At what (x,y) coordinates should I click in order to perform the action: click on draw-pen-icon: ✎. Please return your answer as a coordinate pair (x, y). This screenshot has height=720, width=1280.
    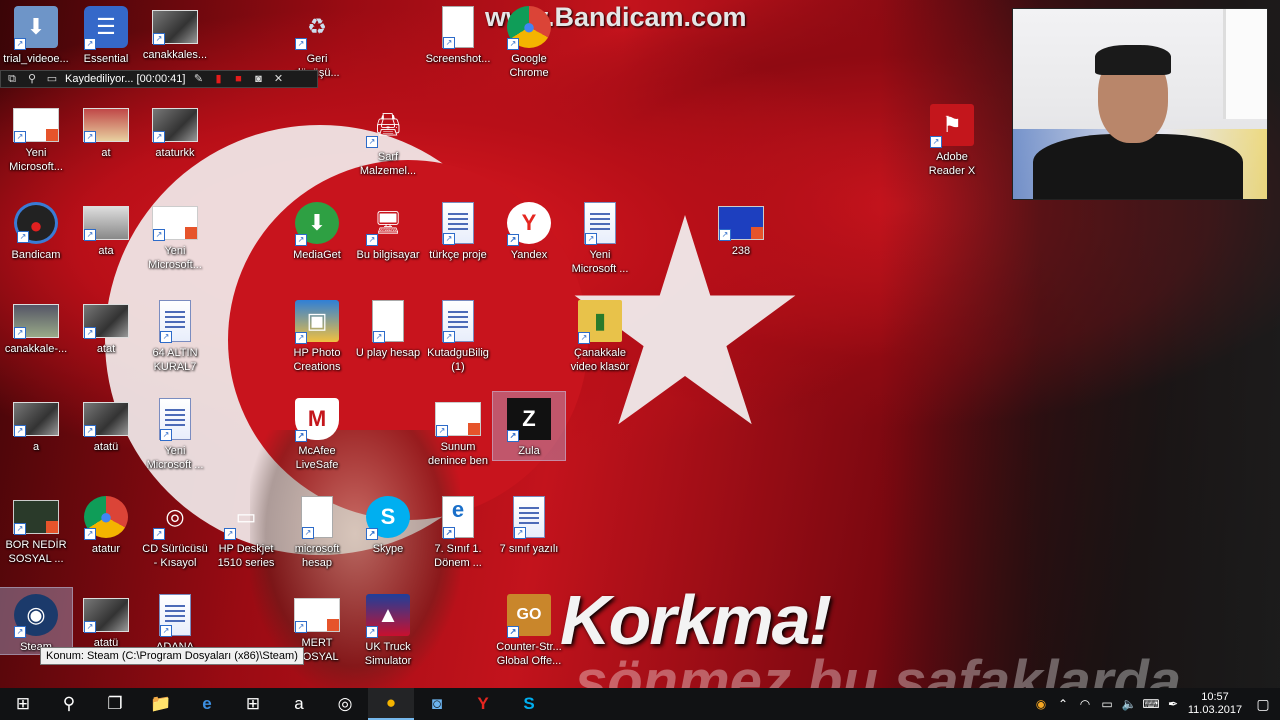
    Looking at the image, I should click on (198, 79).